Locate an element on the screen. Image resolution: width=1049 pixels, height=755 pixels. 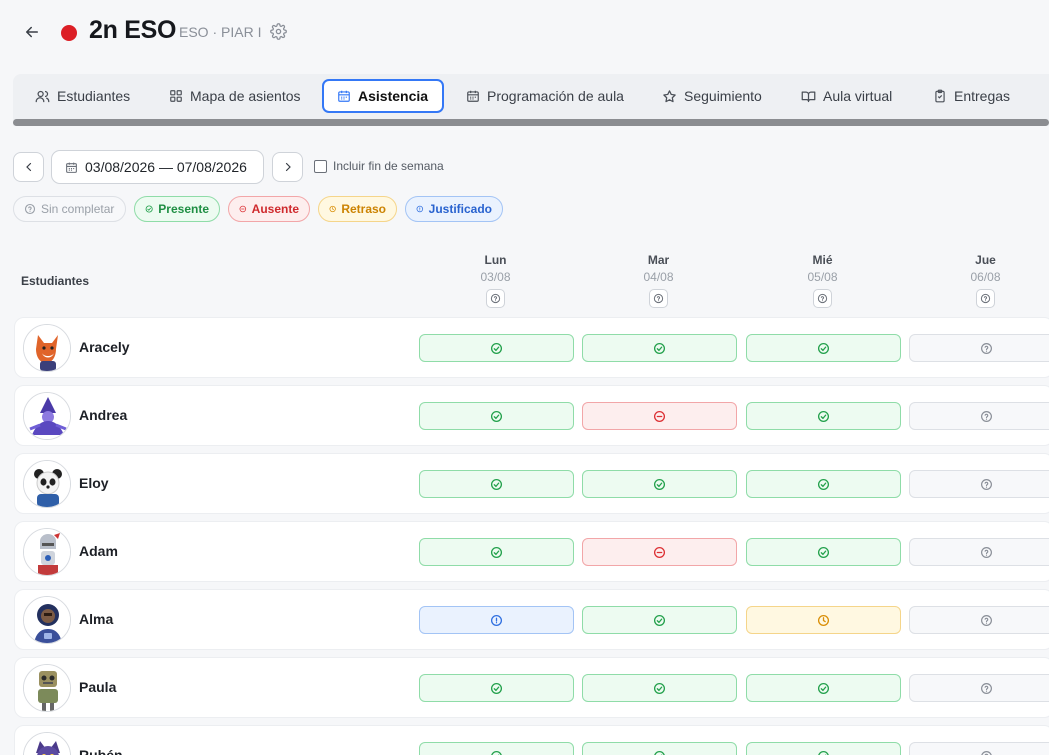
legend-sin-completar: Sin completar is located at coordinates (69, 209).